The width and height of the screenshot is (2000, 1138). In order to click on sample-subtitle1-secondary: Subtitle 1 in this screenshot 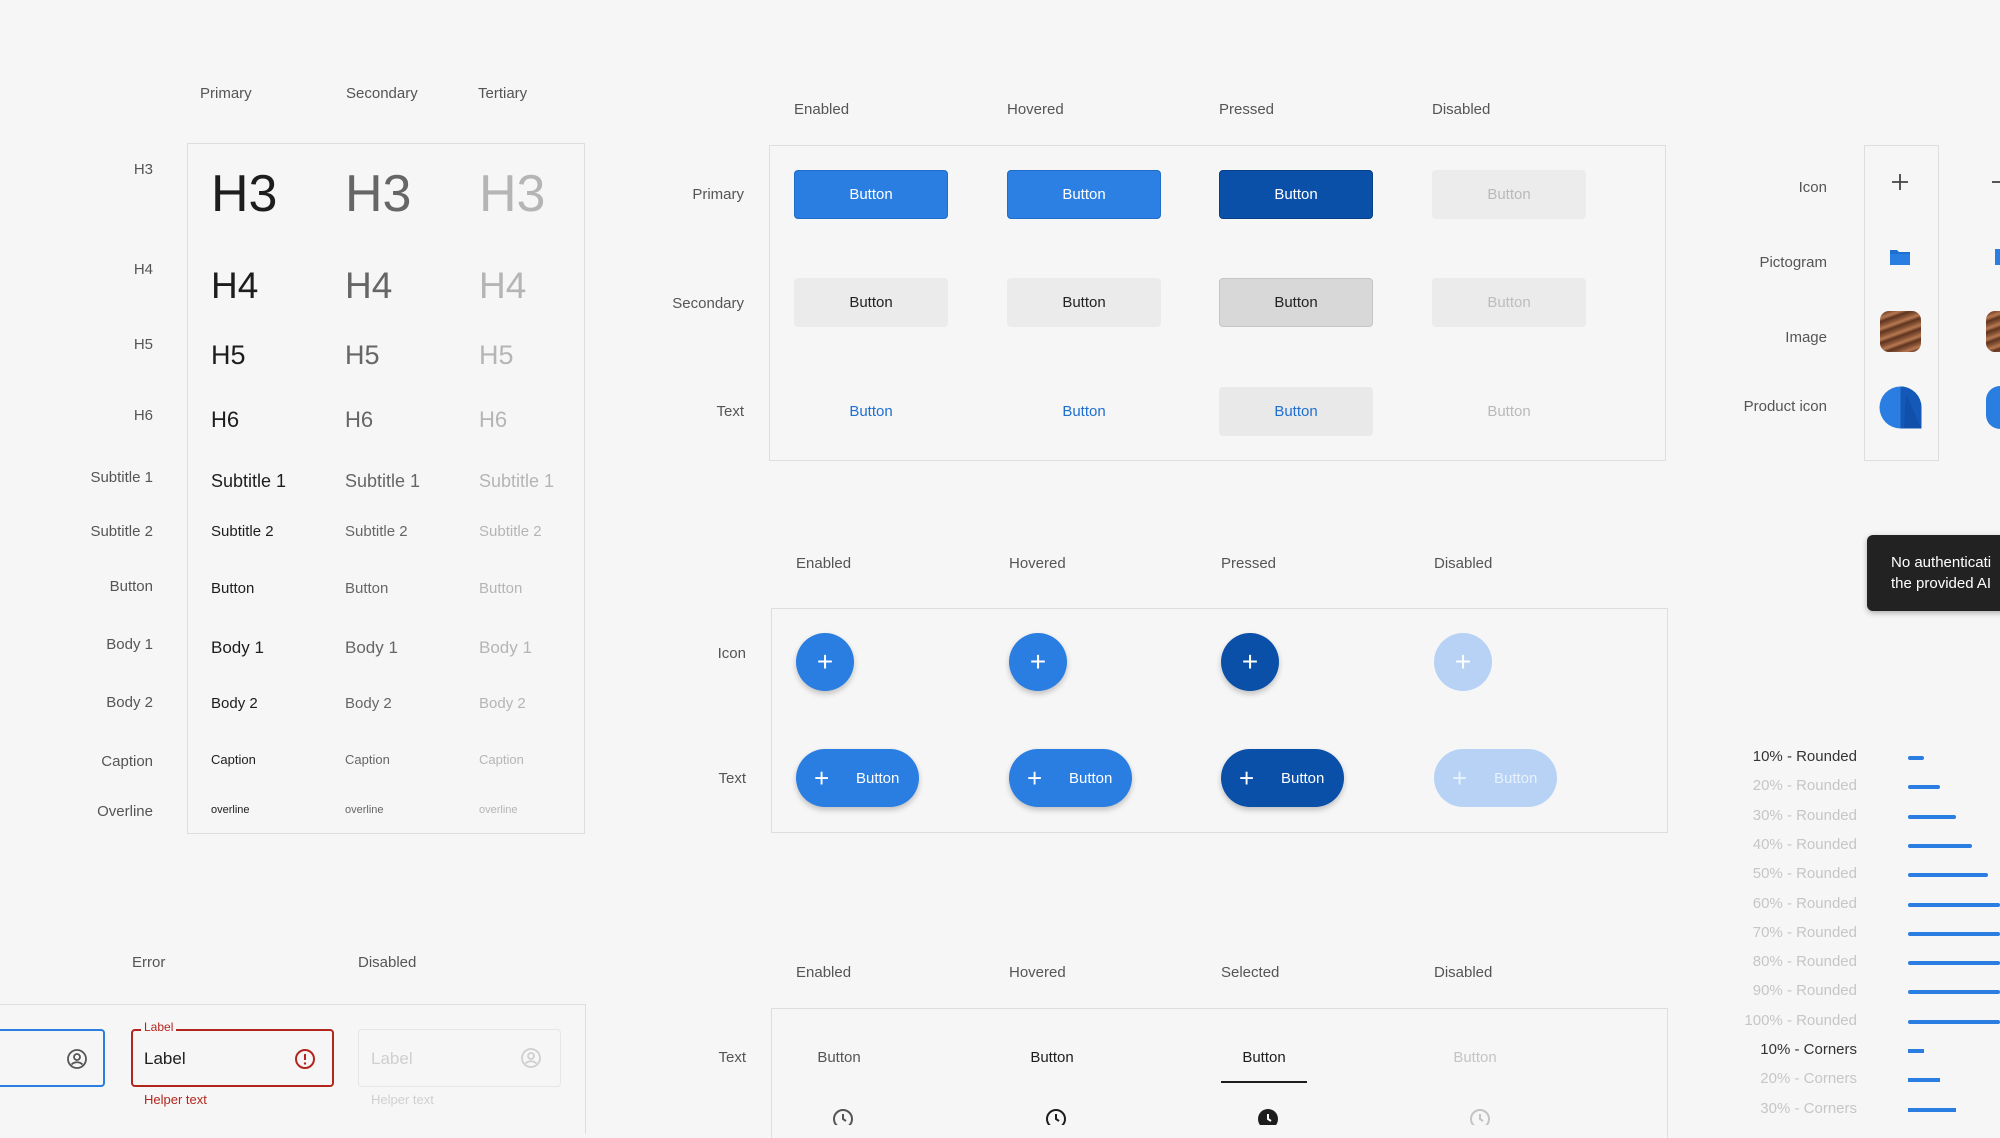, I will do `click(383, 481)`.